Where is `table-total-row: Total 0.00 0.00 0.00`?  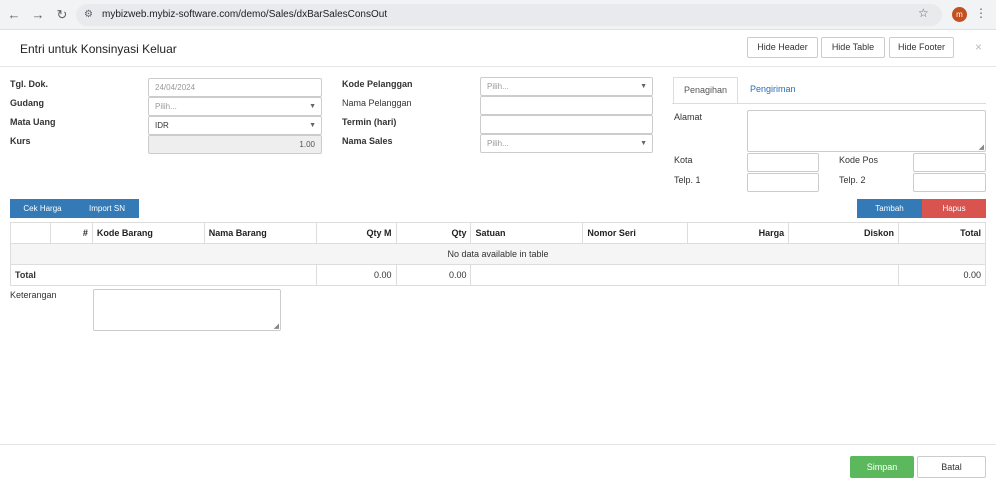 table-total-row: Total 0.00 0.00 0.00 is located at coordinates (498, 275).